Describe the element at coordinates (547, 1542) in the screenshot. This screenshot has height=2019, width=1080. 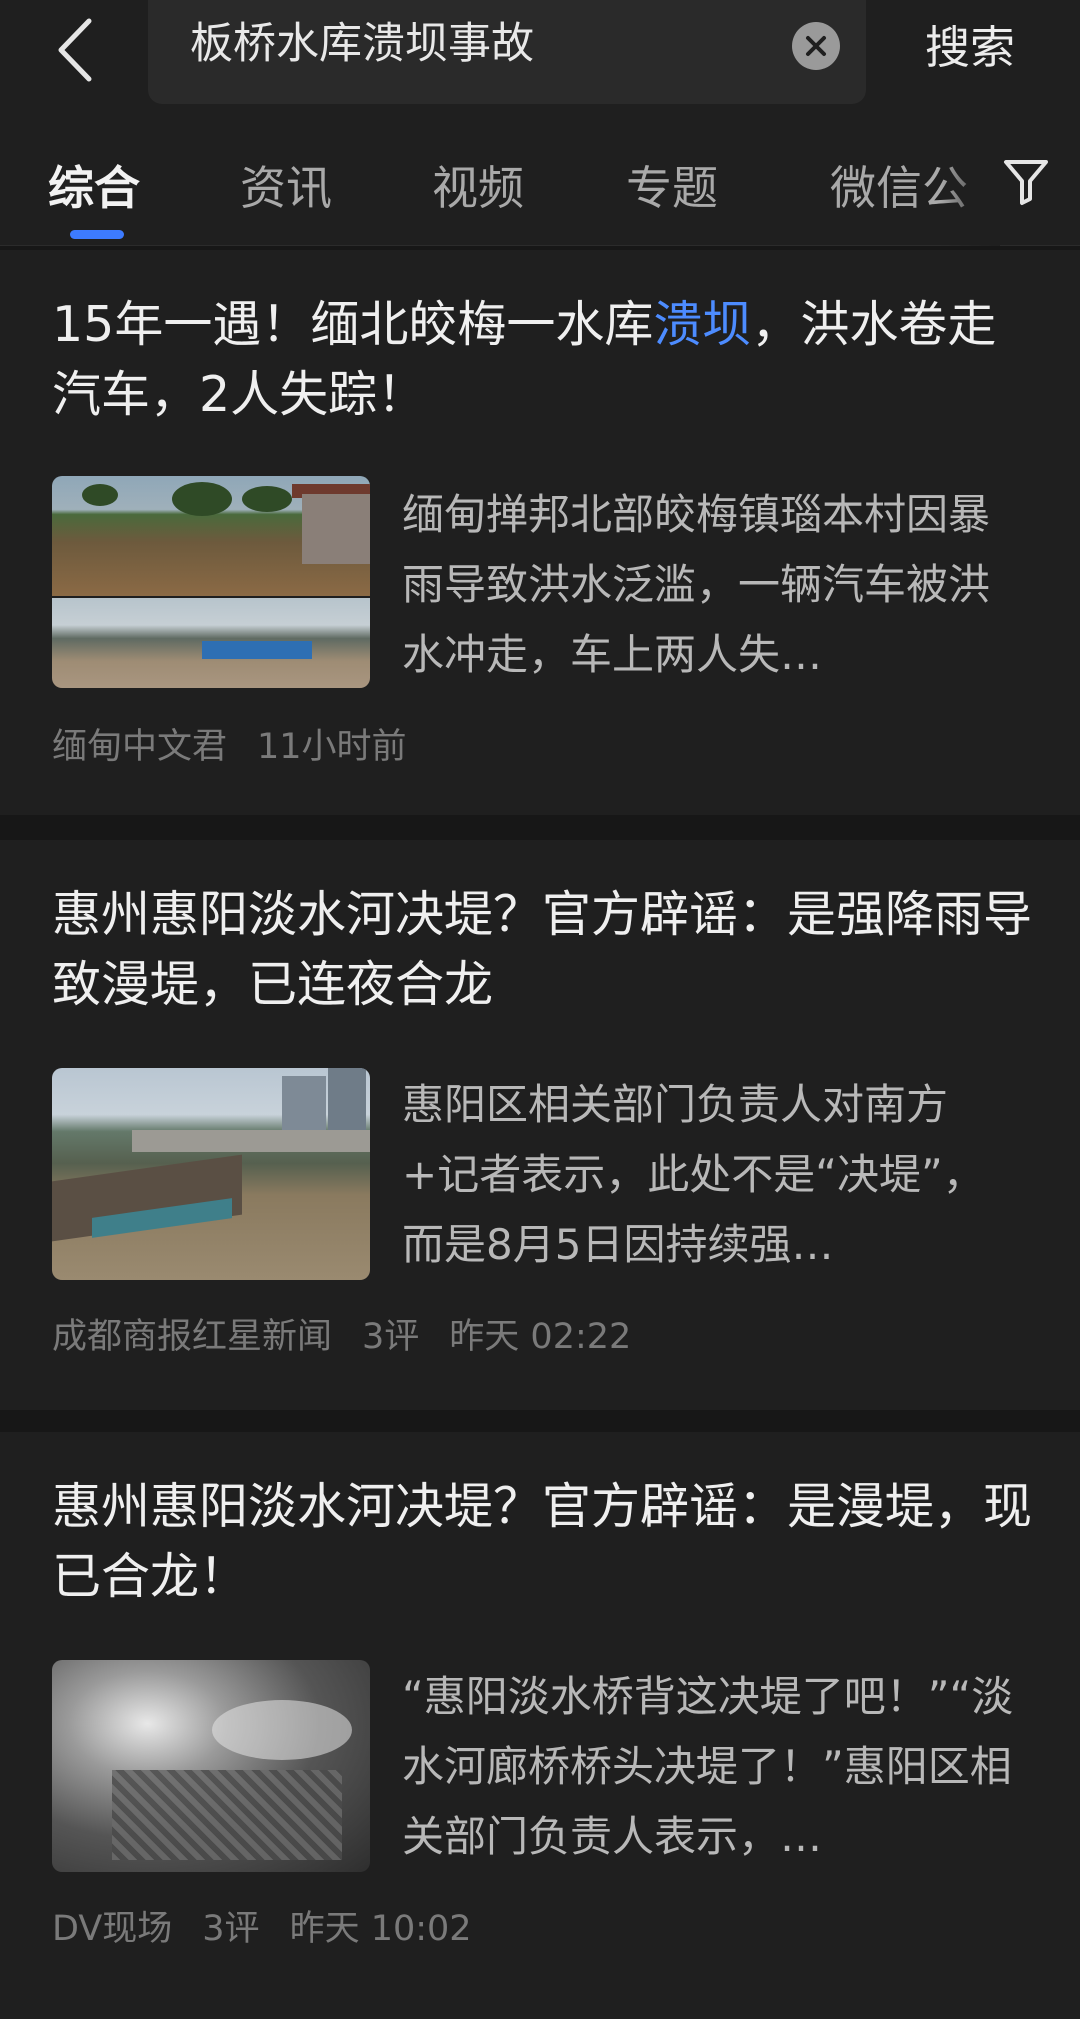
I see `news-title: 惠州惠阳淡水河决堤？官方辟谣：是漫堤，现已合龙！` at that location.